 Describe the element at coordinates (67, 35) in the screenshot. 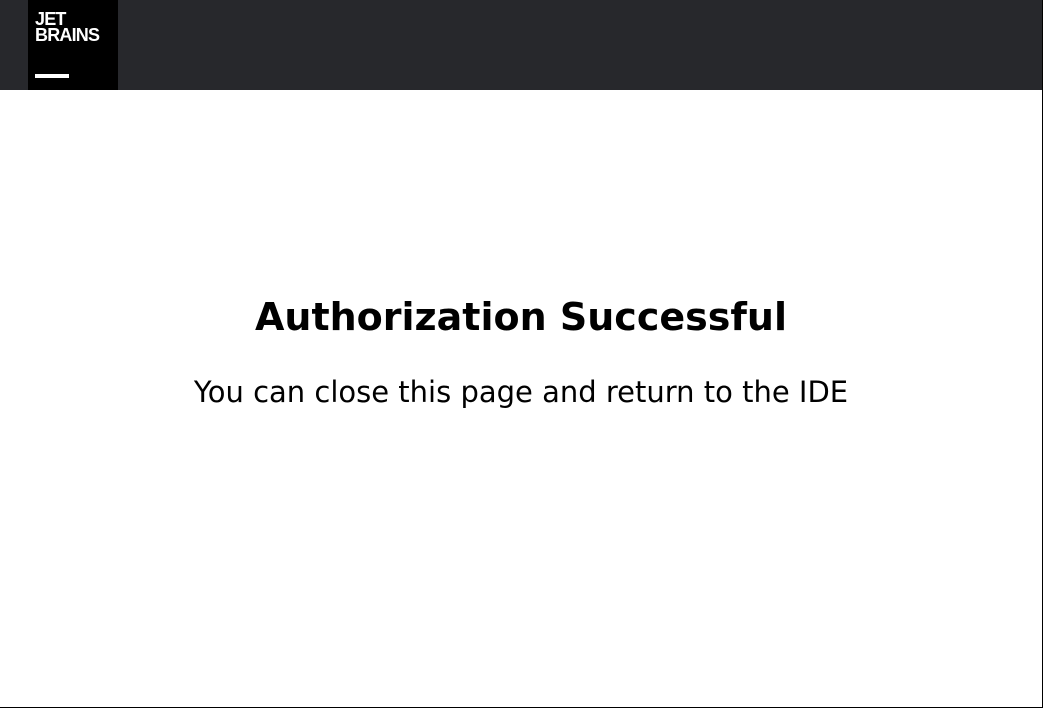

I see `logo-text-line2: BRAINS` at that location.